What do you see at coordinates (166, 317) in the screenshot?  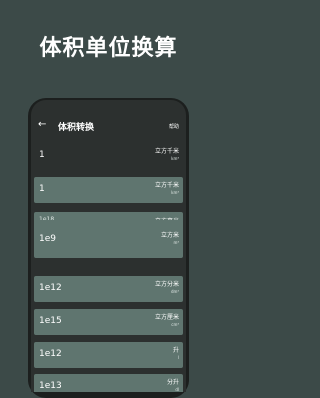 I see `row-unit: 立方厘米` at bounding box center [166, 317].